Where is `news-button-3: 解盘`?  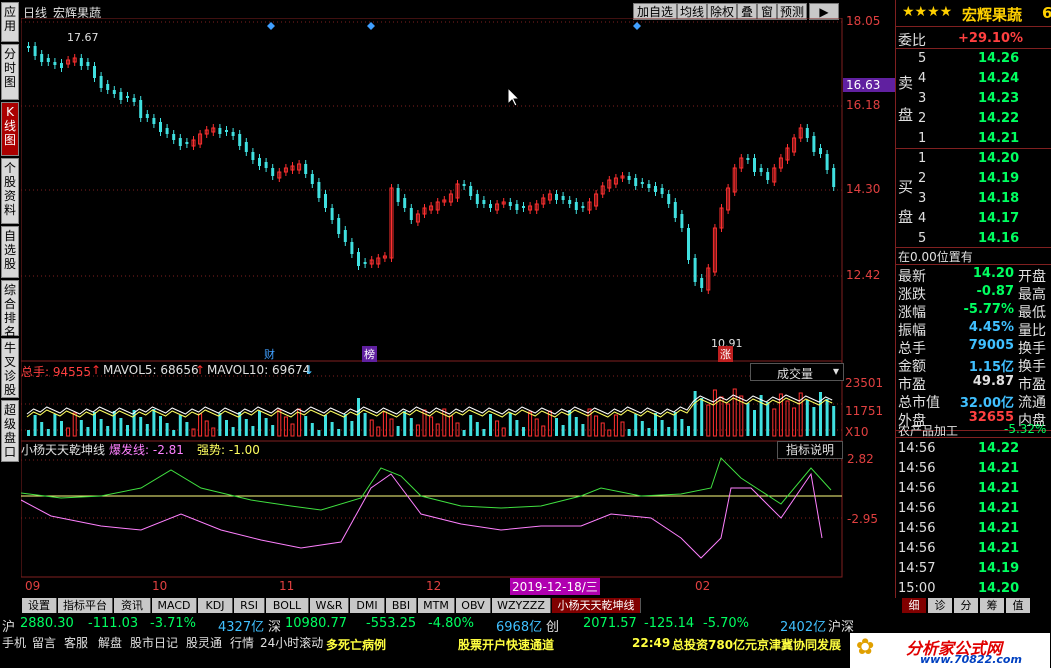
news-button-3: 解盘 is located at coordinates (110, 643).